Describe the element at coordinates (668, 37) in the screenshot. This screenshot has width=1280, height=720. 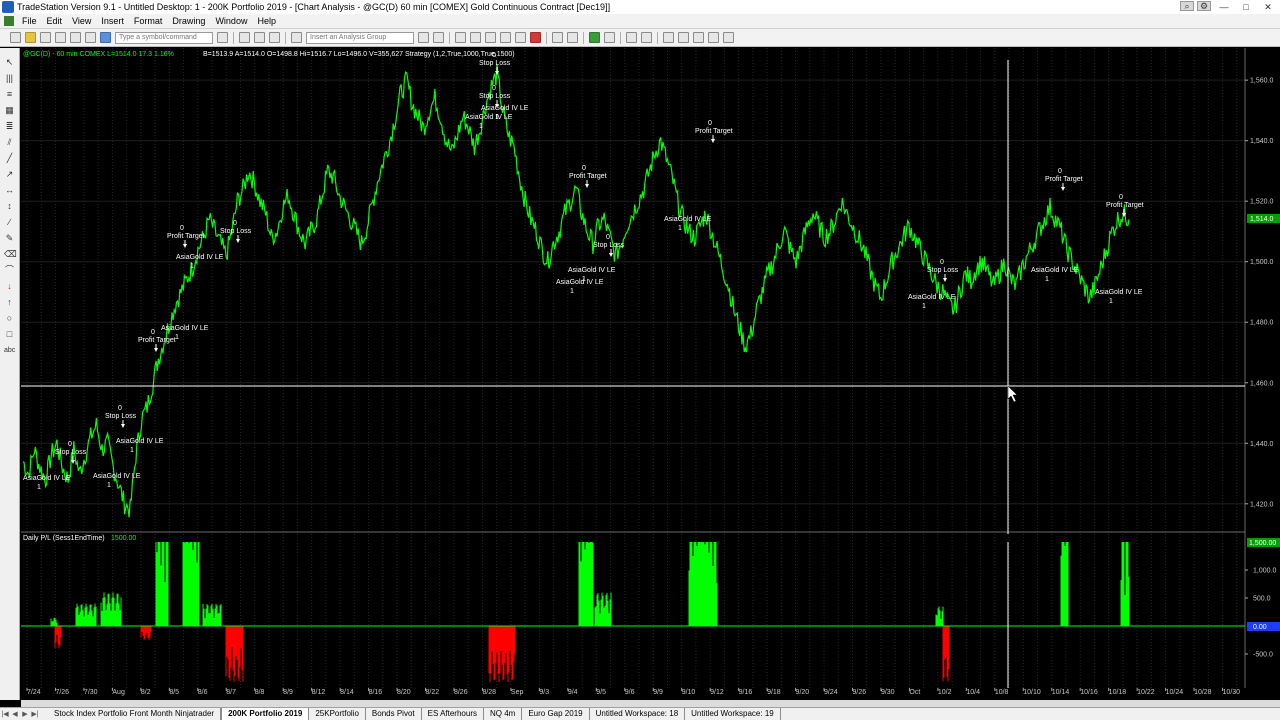
I see `pointer-icon` at that location.